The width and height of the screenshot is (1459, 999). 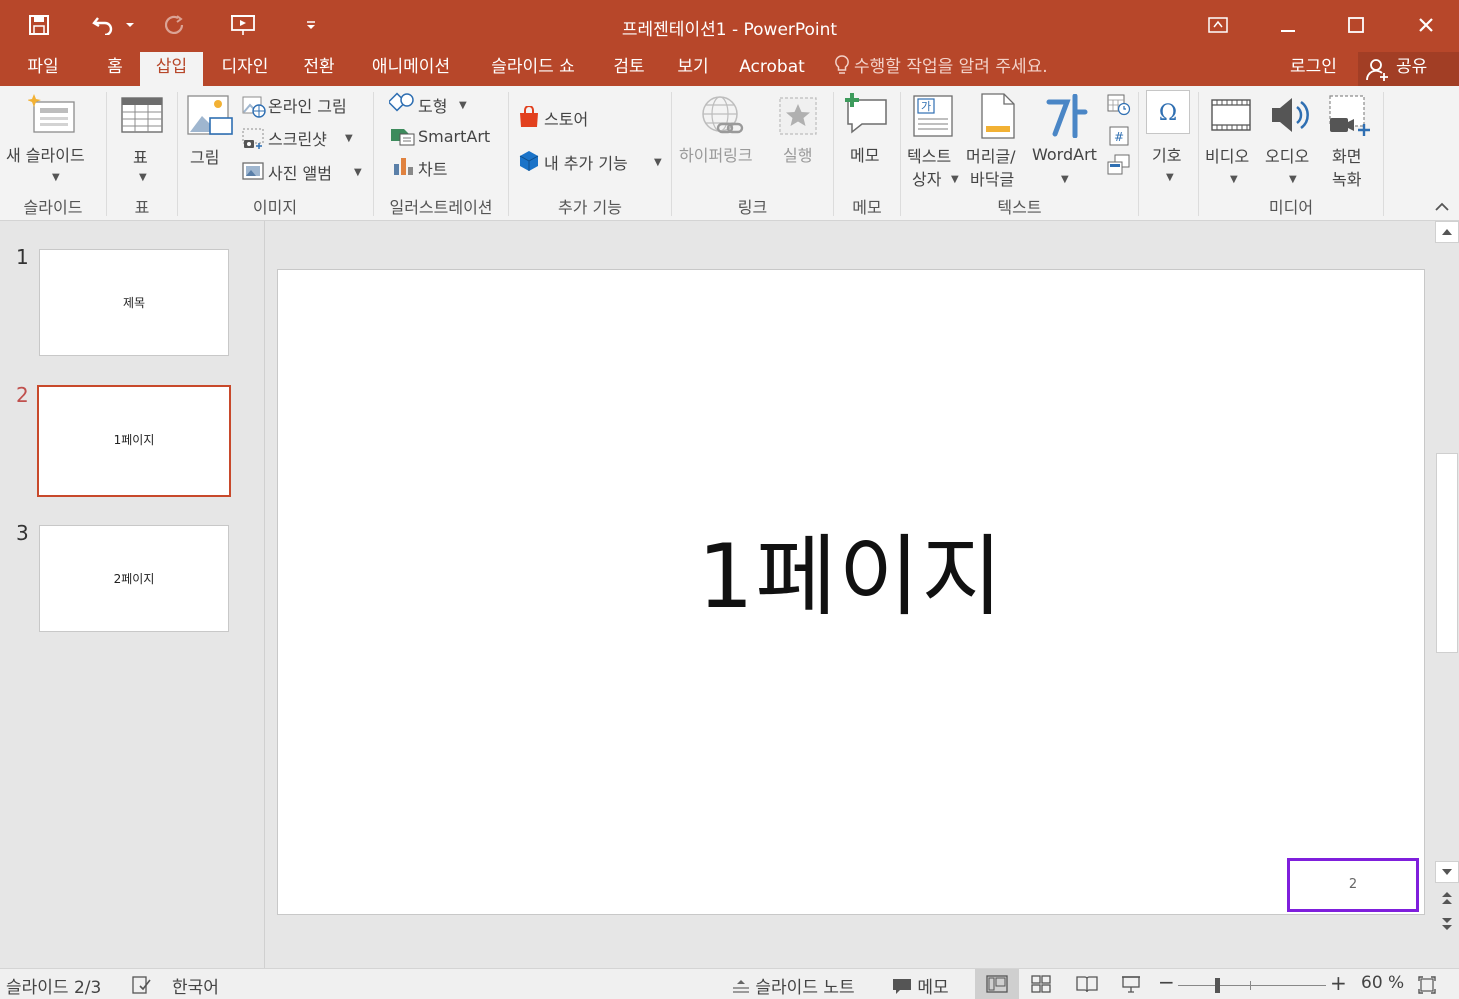 I want to click on scrollbar-thumb, so click(x=1447, y=553).